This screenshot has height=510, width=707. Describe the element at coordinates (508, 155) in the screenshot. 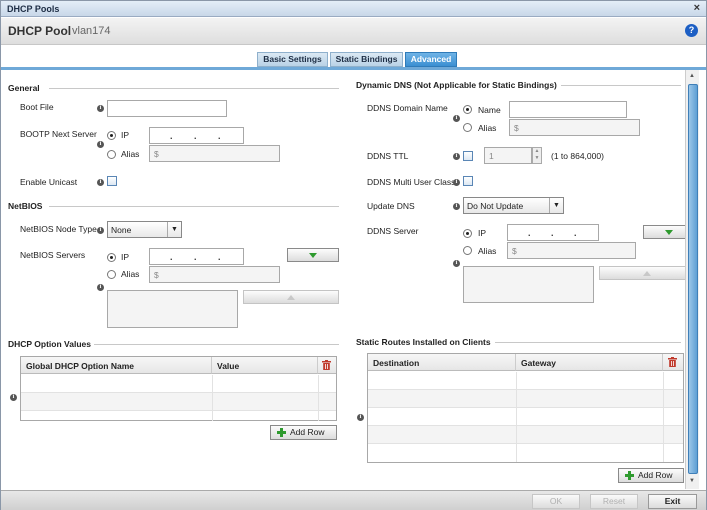

I see `ddns-ttl-input: 1` at that location.